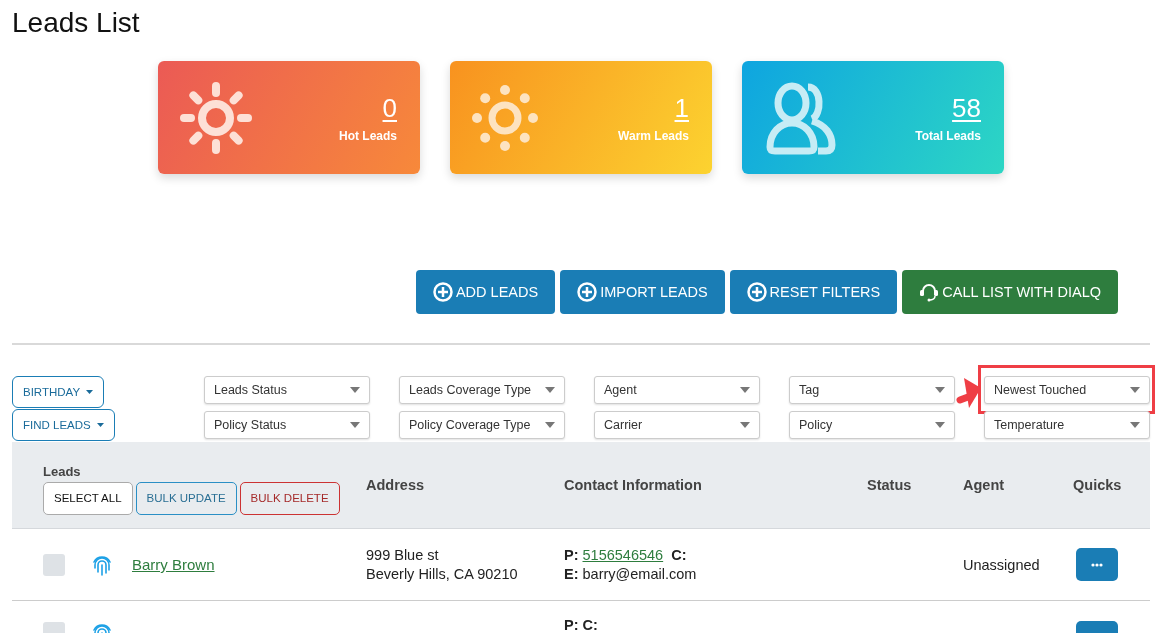 This screenshot has height=633, width=1158. What do you see at coordinates (571, 574) in the screenshot?
I see `email-label: E:` at bounding box center [571, 574].